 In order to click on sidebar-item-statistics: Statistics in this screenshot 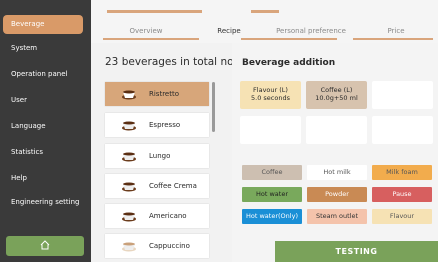, I will do `click(43, 152)`.